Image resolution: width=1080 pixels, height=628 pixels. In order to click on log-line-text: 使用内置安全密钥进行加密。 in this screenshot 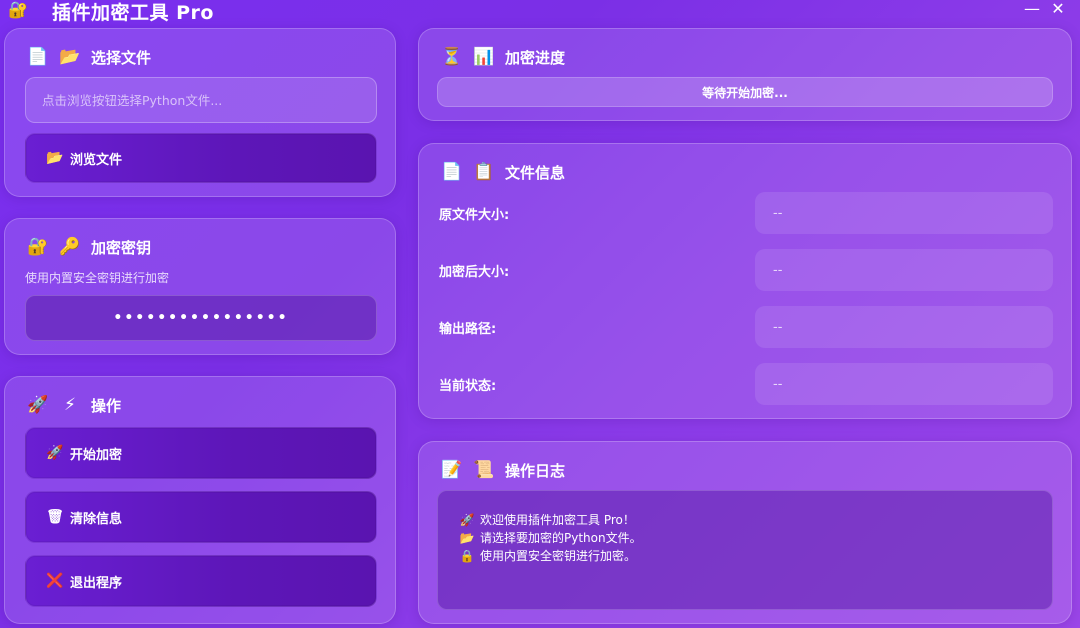, I will do `click(558, 556)`.